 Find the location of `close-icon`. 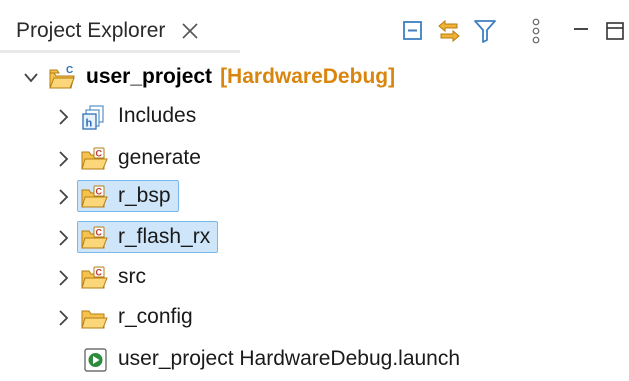

close-icon is located at coordinates (190, 31).